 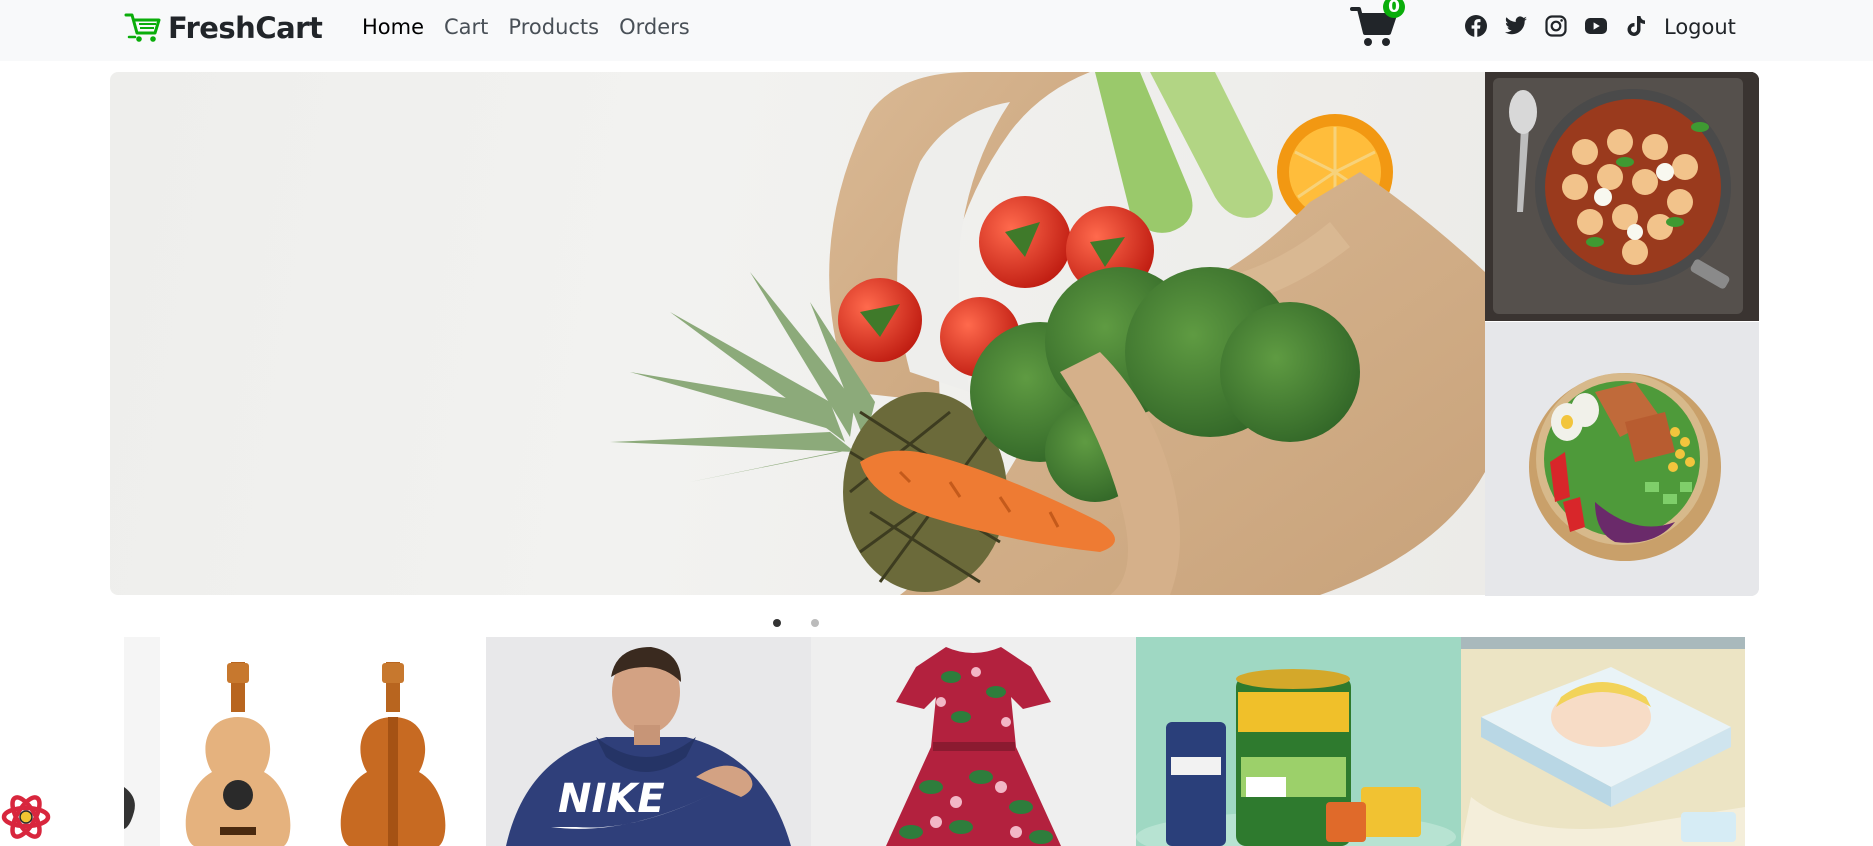 I want to click on tiktok-icon, so click(x=1636, y=26).